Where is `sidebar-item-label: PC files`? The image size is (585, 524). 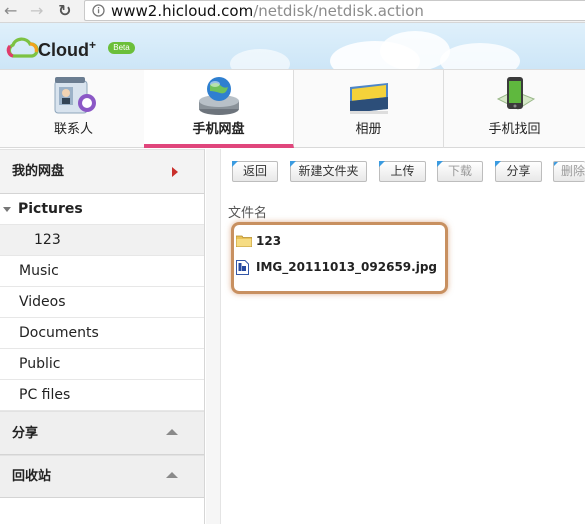
sidebar-item-label: PC files is located at coordinates (45, 395).